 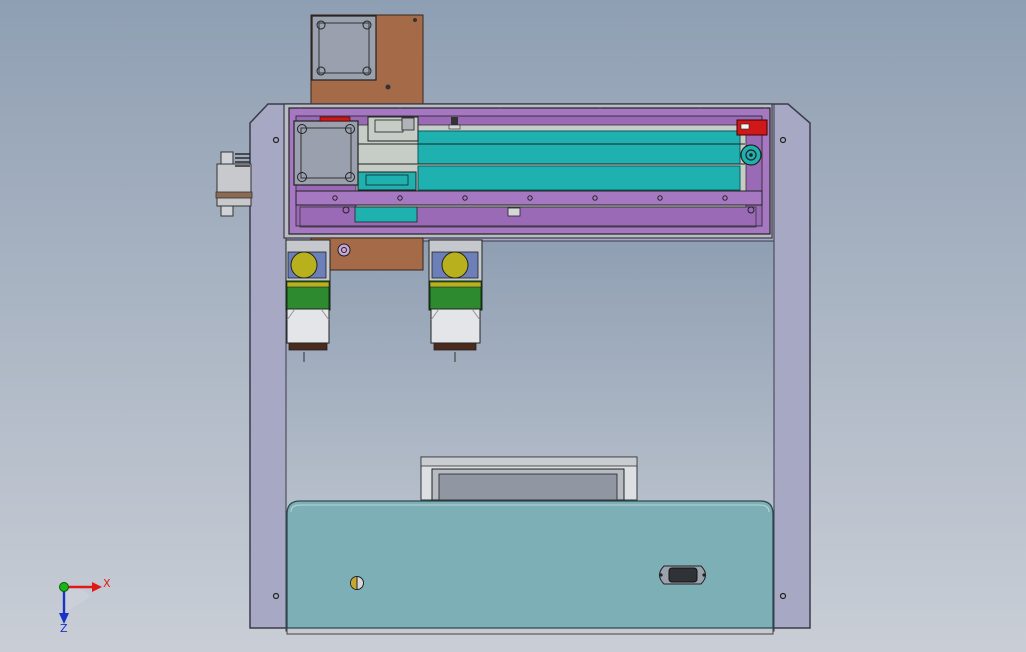 What do you see at coordinates (64, 587) in the screenshot?
I see `y-axis-arrow` at bounding box center [64, 587].